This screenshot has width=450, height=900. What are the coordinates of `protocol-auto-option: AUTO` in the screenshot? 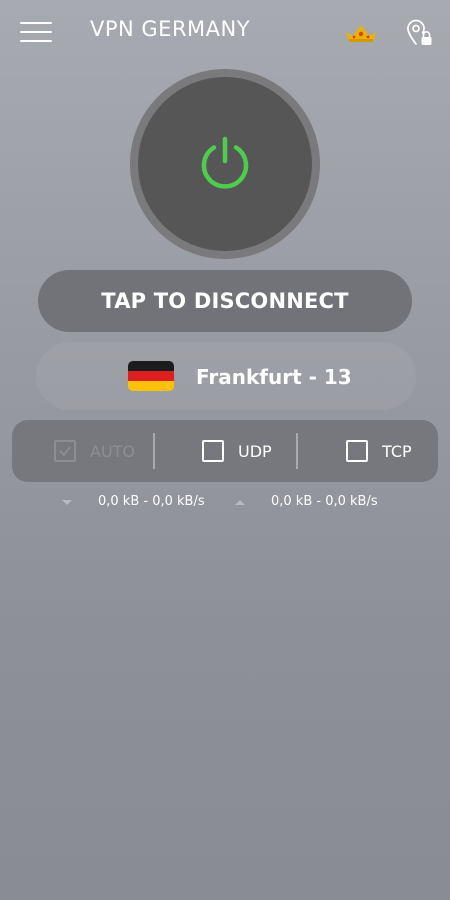 It's located at (94, 451).